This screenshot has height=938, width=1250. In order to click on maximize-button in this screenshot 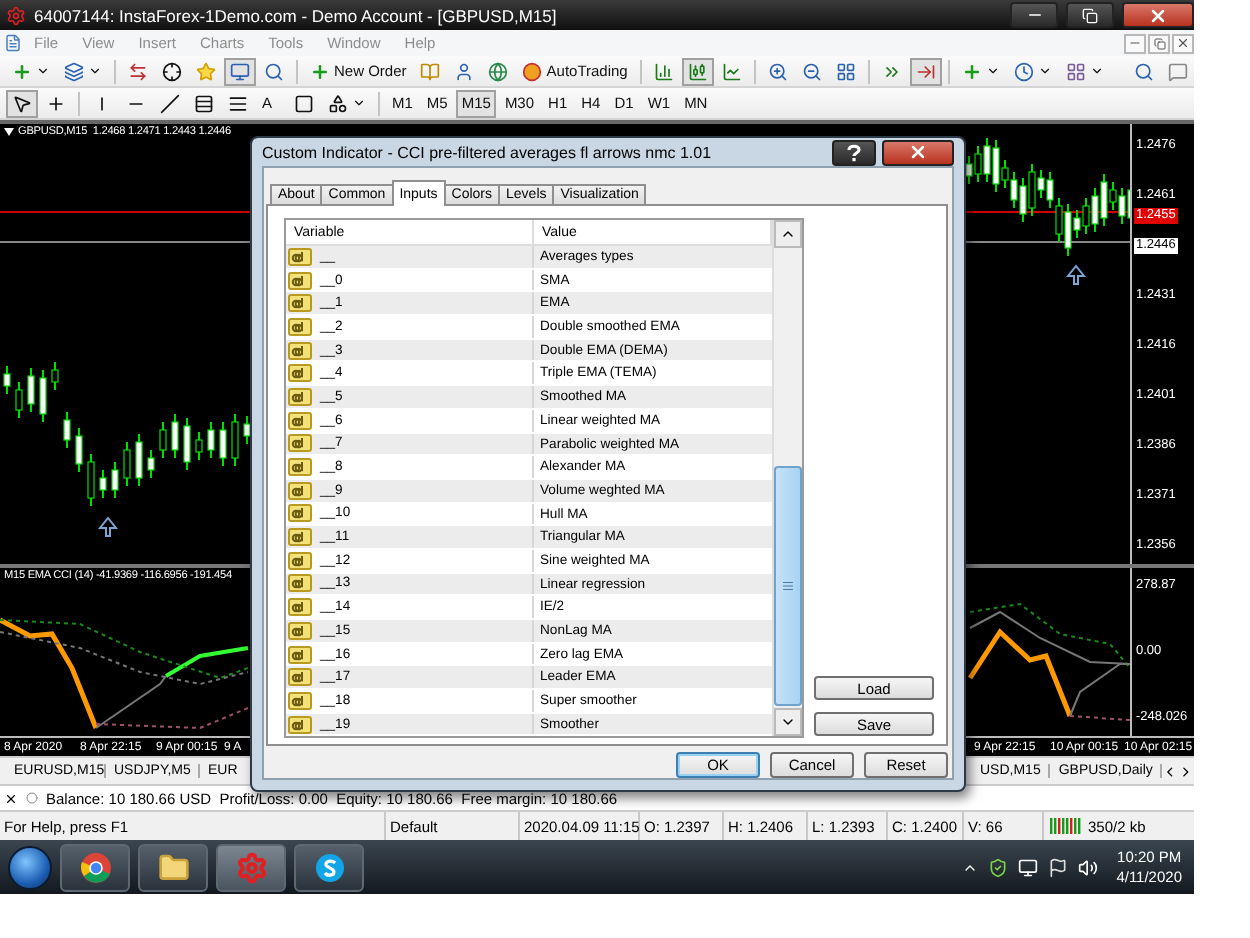, I will do `click(1090, 15)`.